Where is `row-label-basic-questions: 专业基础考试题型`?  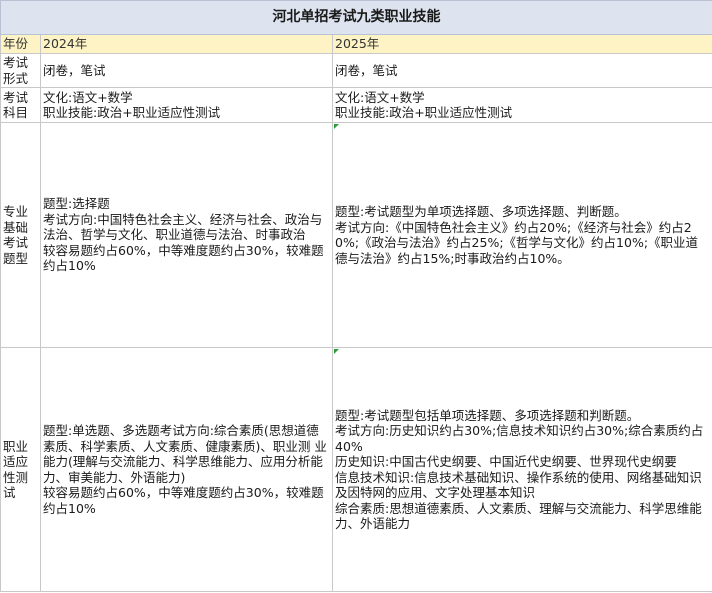
row-label-basic-questions: 专业基础考试题型 is located at coordinates (20, 235).